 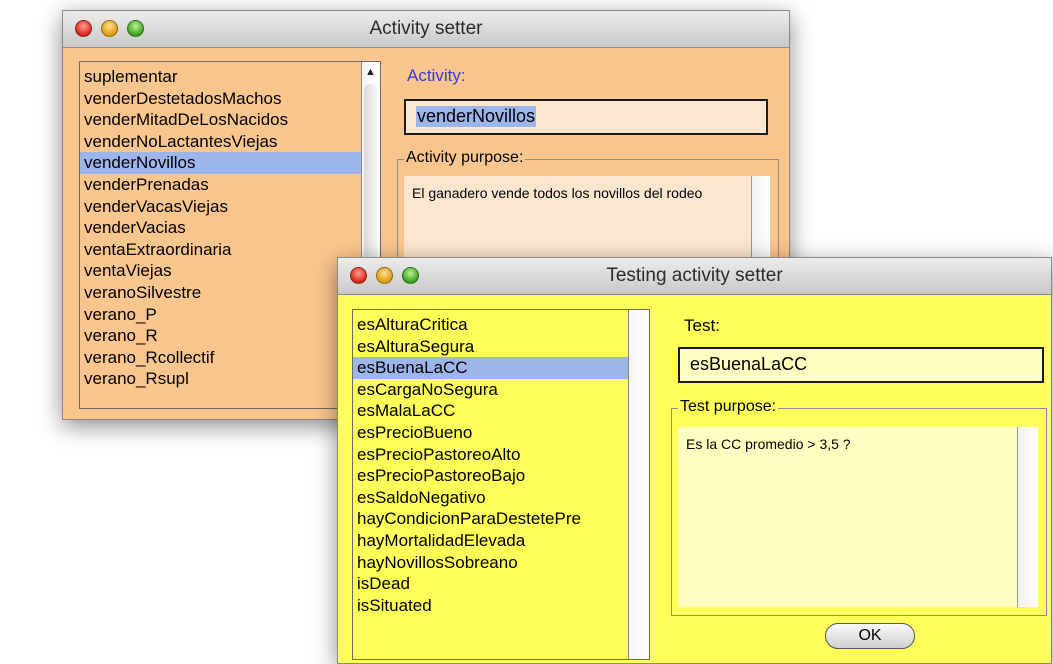 I want to click on activity-list-item: verano_R, so click(x=230, y=336).